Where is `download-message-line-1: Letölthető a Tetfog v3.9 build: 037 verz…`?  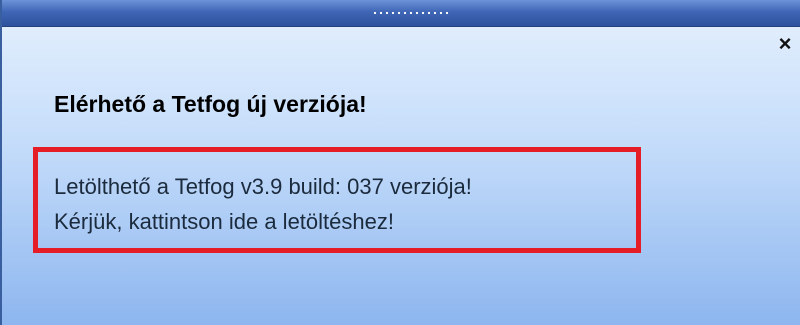
download-message-line-1: Letölthető a Tetfog v3.9 build: 037 verz… is located at coordinates (345, 186).